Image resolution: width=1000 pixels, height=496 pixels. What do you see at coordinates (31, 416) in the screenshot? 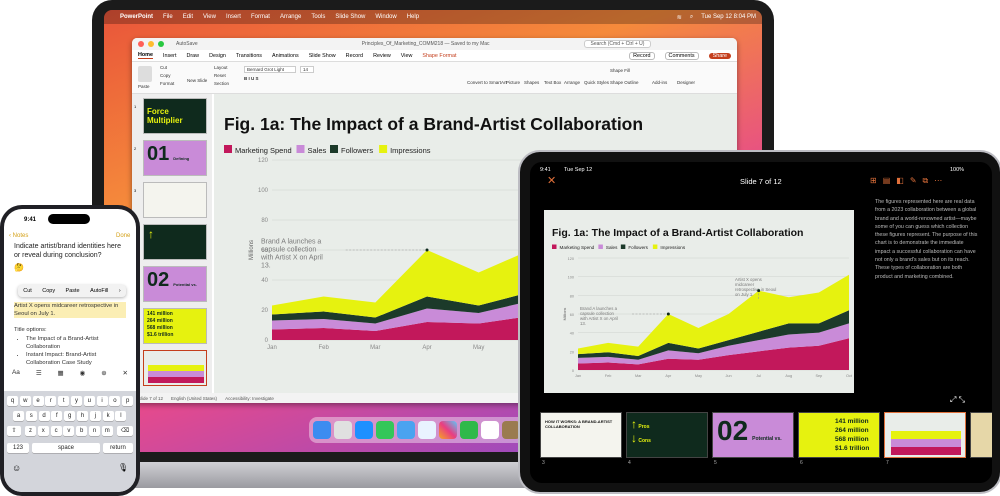
I see `key-s: s` at bounding box center [31, 416].